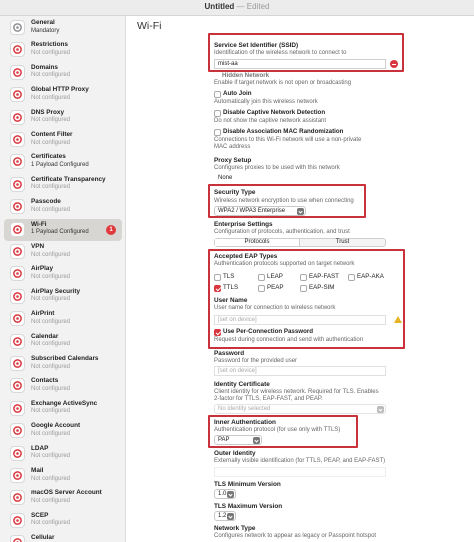 This screenshot has width=474, height=542. What do you see at coordinates (217, 94) in the screenshot?
I see `auto-join-checkbox` at bounding box center [217, 94].